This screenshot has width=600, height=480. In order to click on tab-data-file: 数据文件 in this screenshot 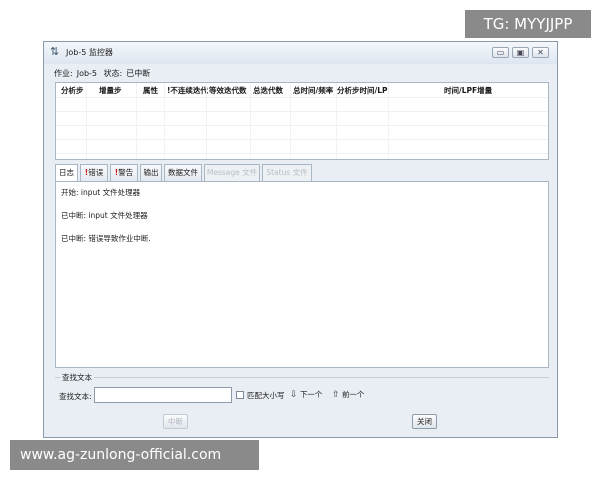, I will do `click(183, 172)`.